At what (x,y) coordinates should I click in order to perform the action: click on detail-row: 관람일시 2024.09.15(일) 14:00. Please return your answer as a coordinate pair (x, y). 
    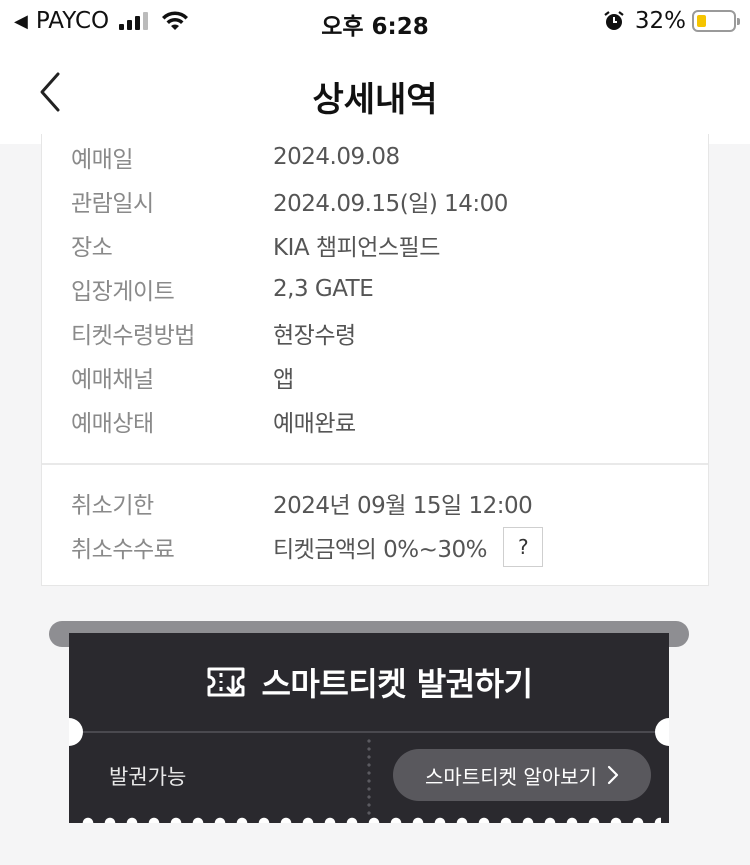
    Looking at the image, I should click on (289, 201).